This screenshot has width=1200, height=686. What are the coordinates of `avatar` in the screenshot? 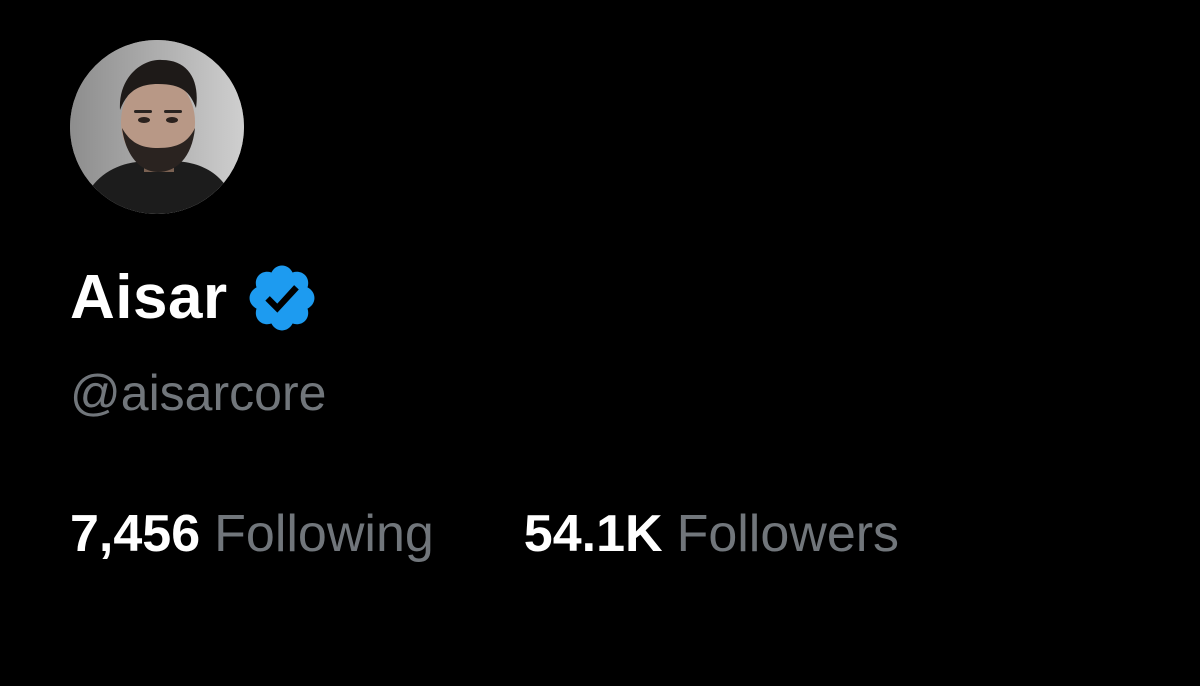 It's located at (157, 127).